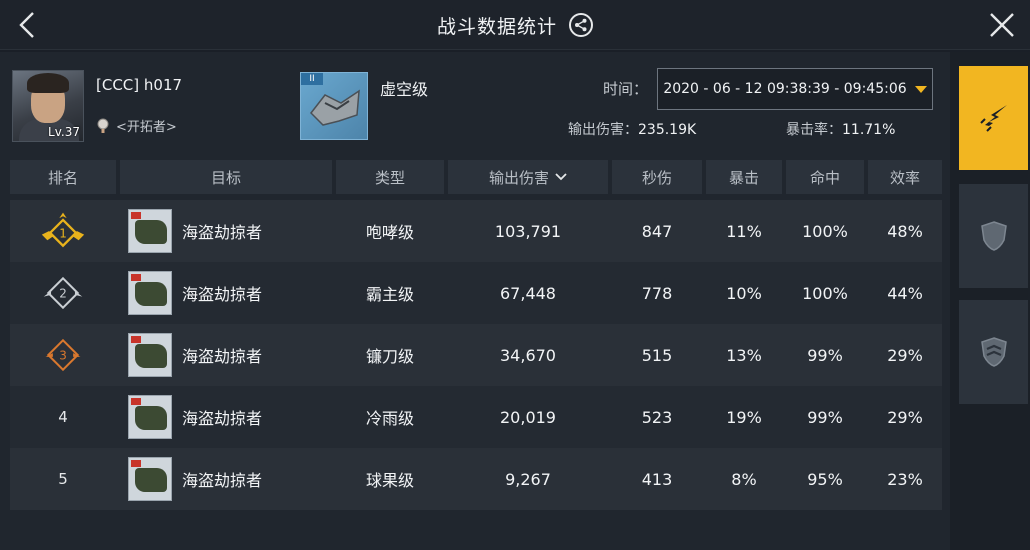 The width and height of the screenshot is (1030, 550). Describe the element at coordinates (476, 355) in the screenshot. I see `table-row: 3 海盗劫掠者 镰刀级 34,670 515 13% 99% 29%` at that location.